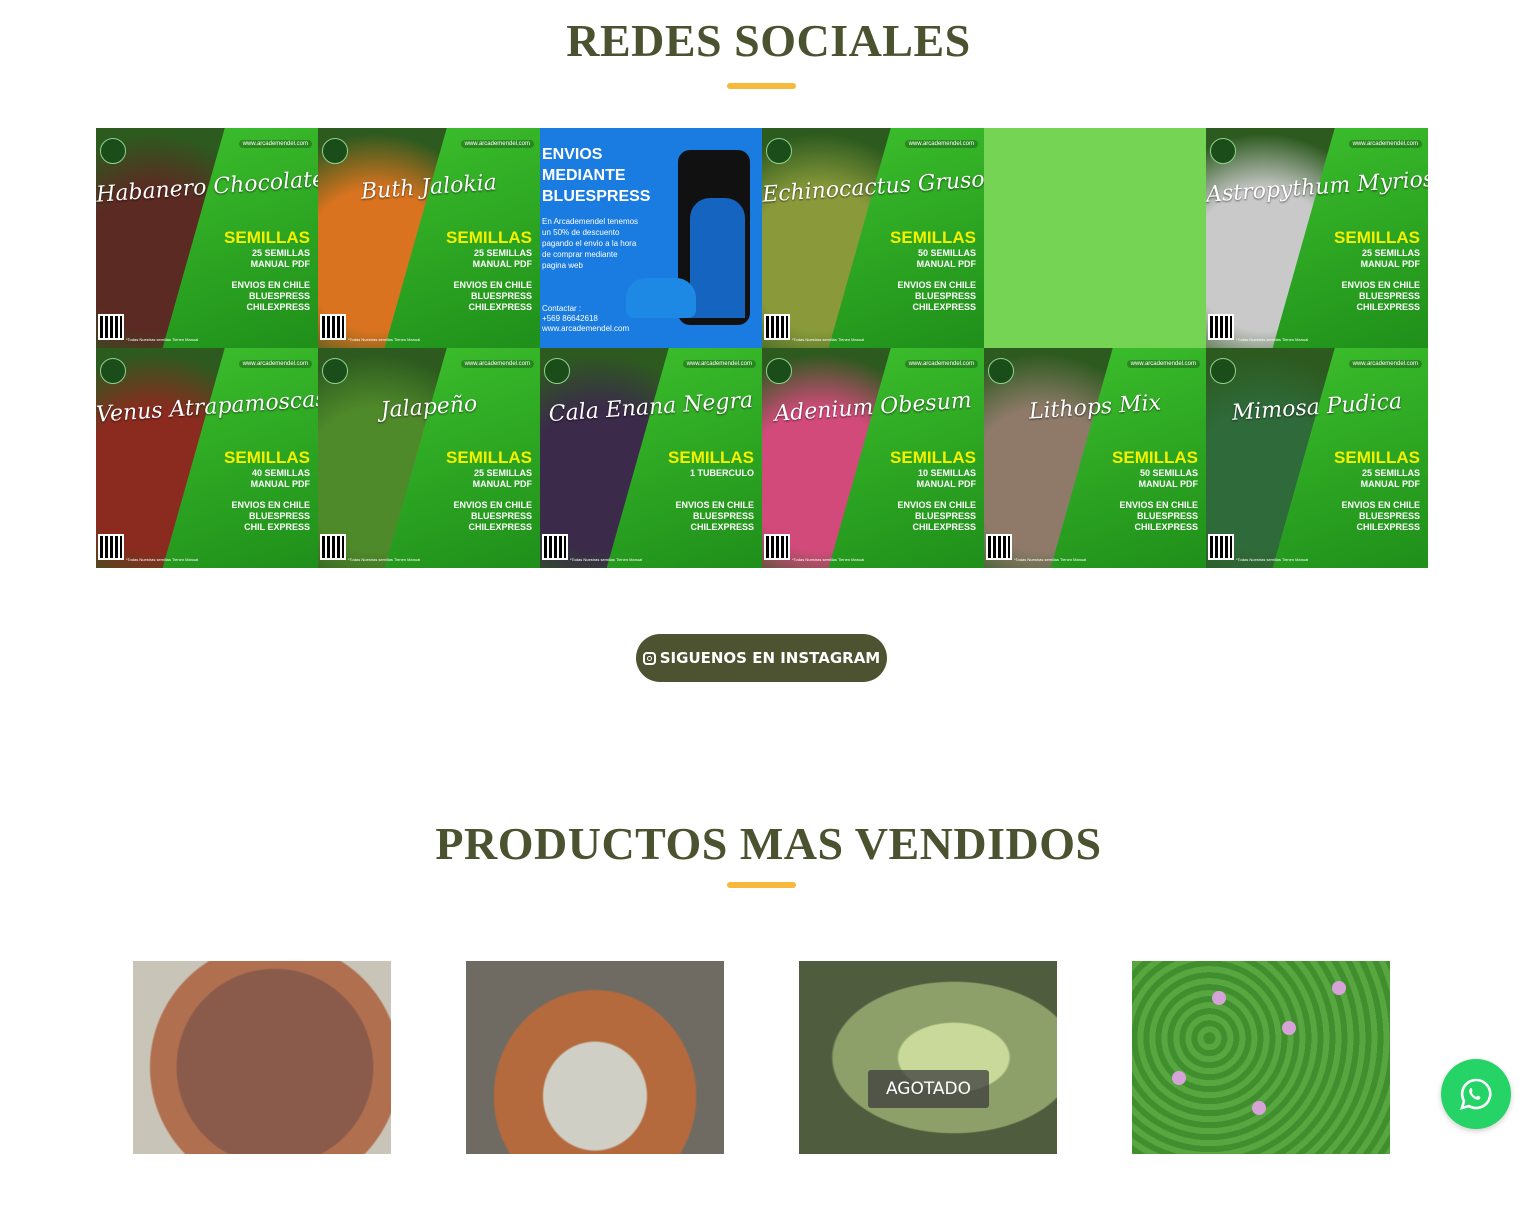  I want to click on post-quantity: 10 SEMILLAS MANUAL PDF, so click(946, 478).